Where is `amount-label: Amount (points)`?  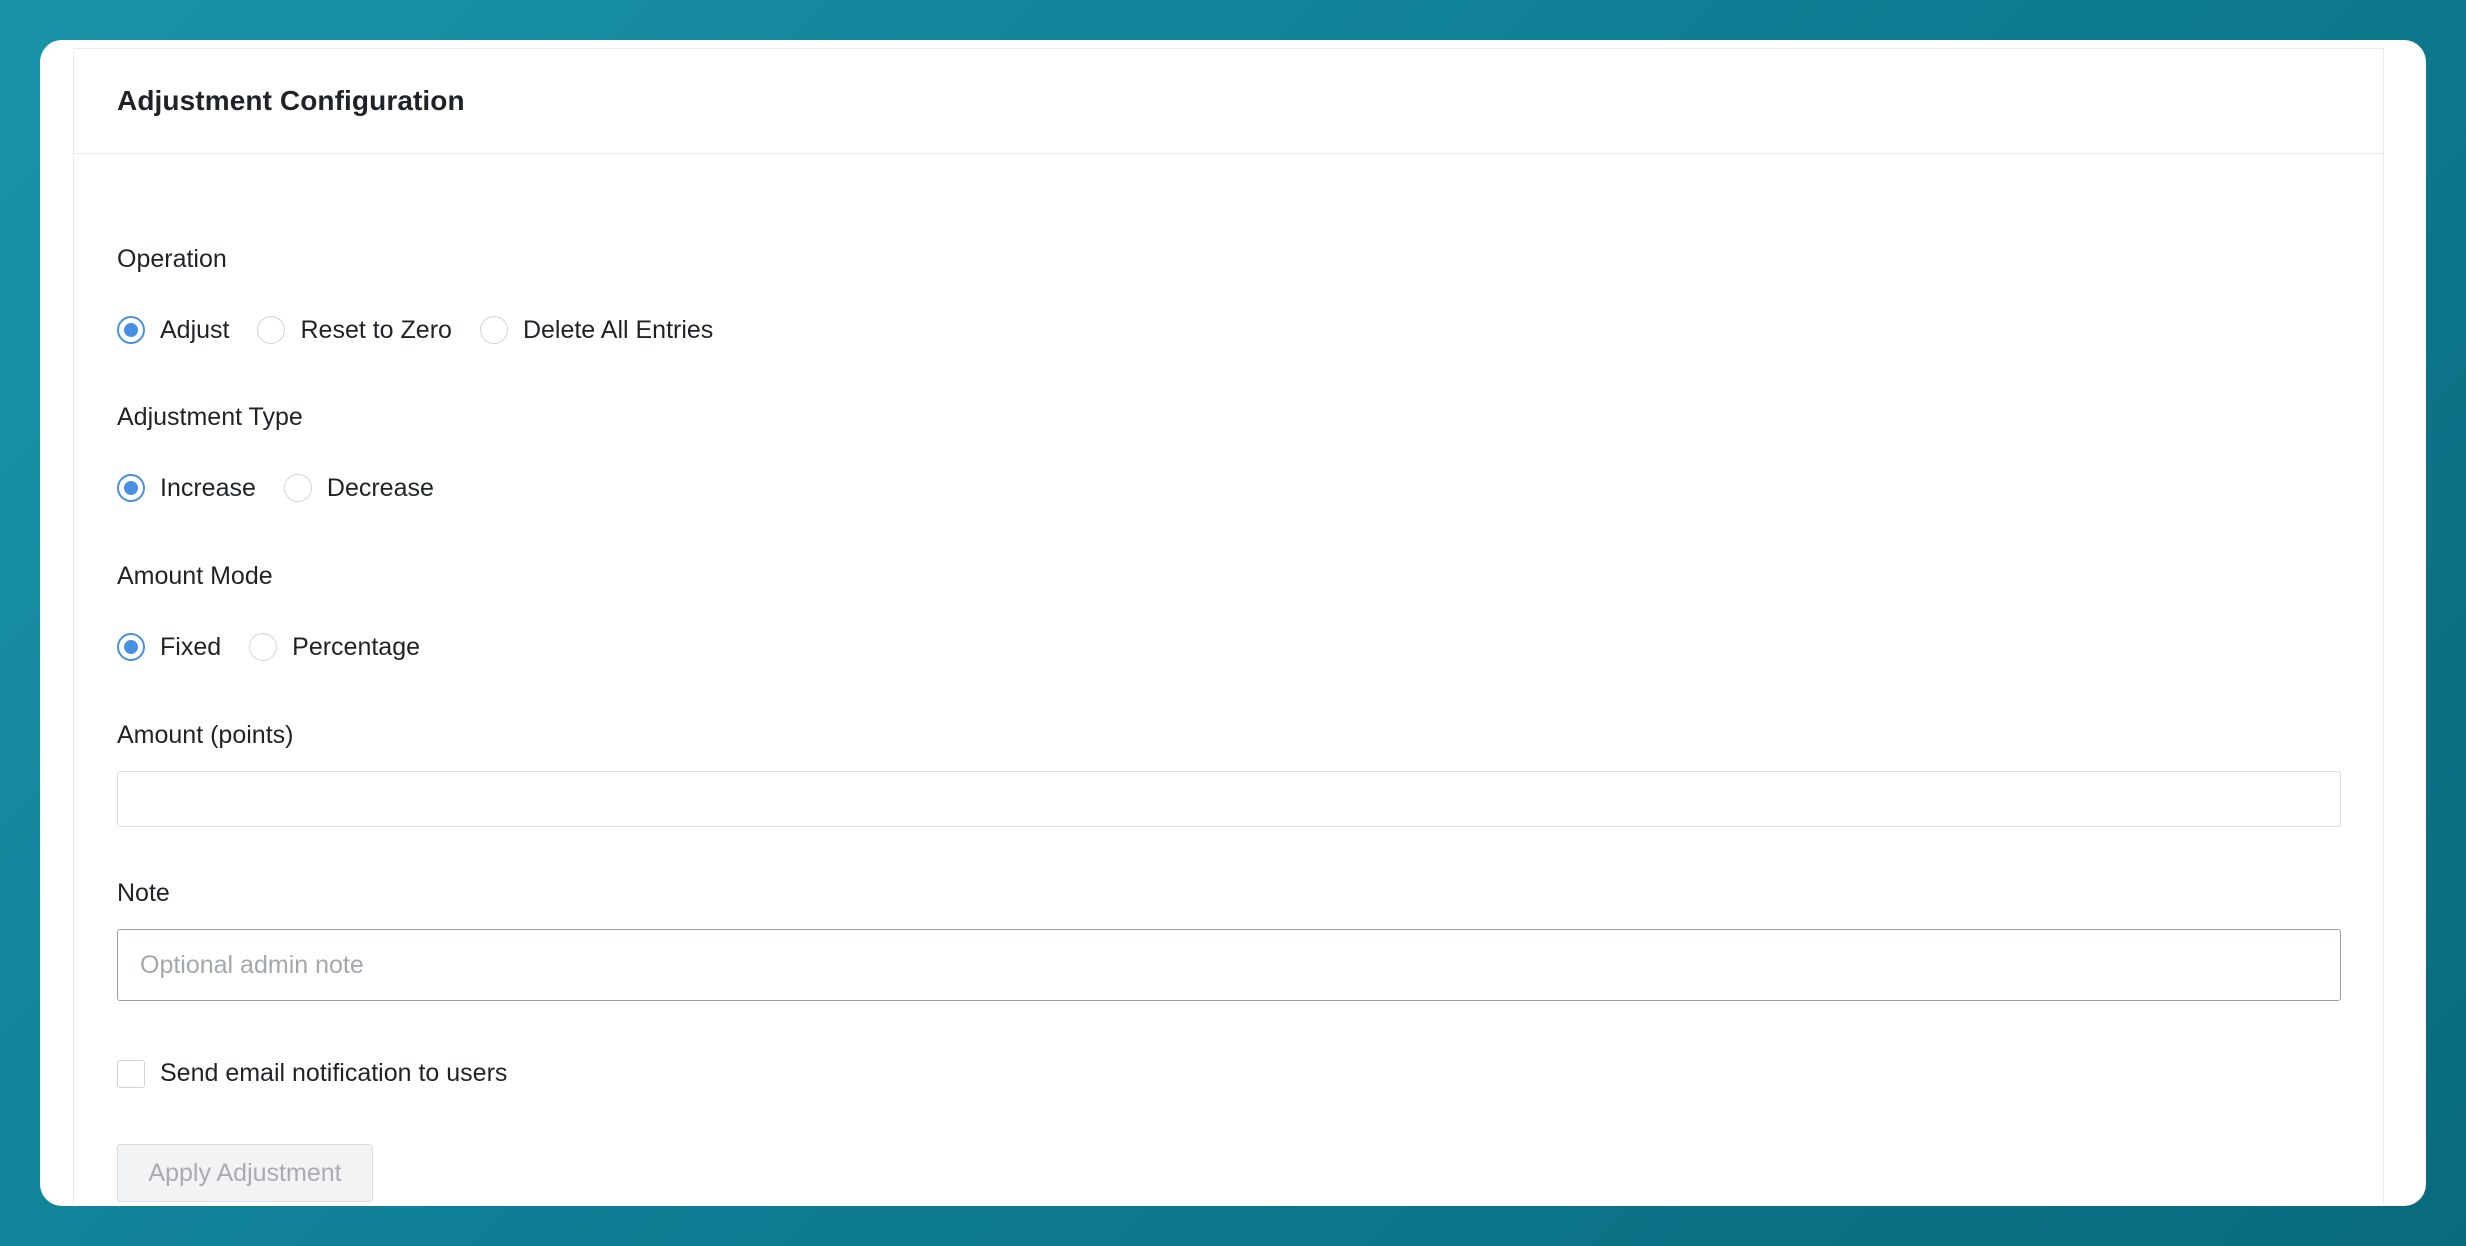 amount-label: Amount (points) is located at coordinates (205, 735).